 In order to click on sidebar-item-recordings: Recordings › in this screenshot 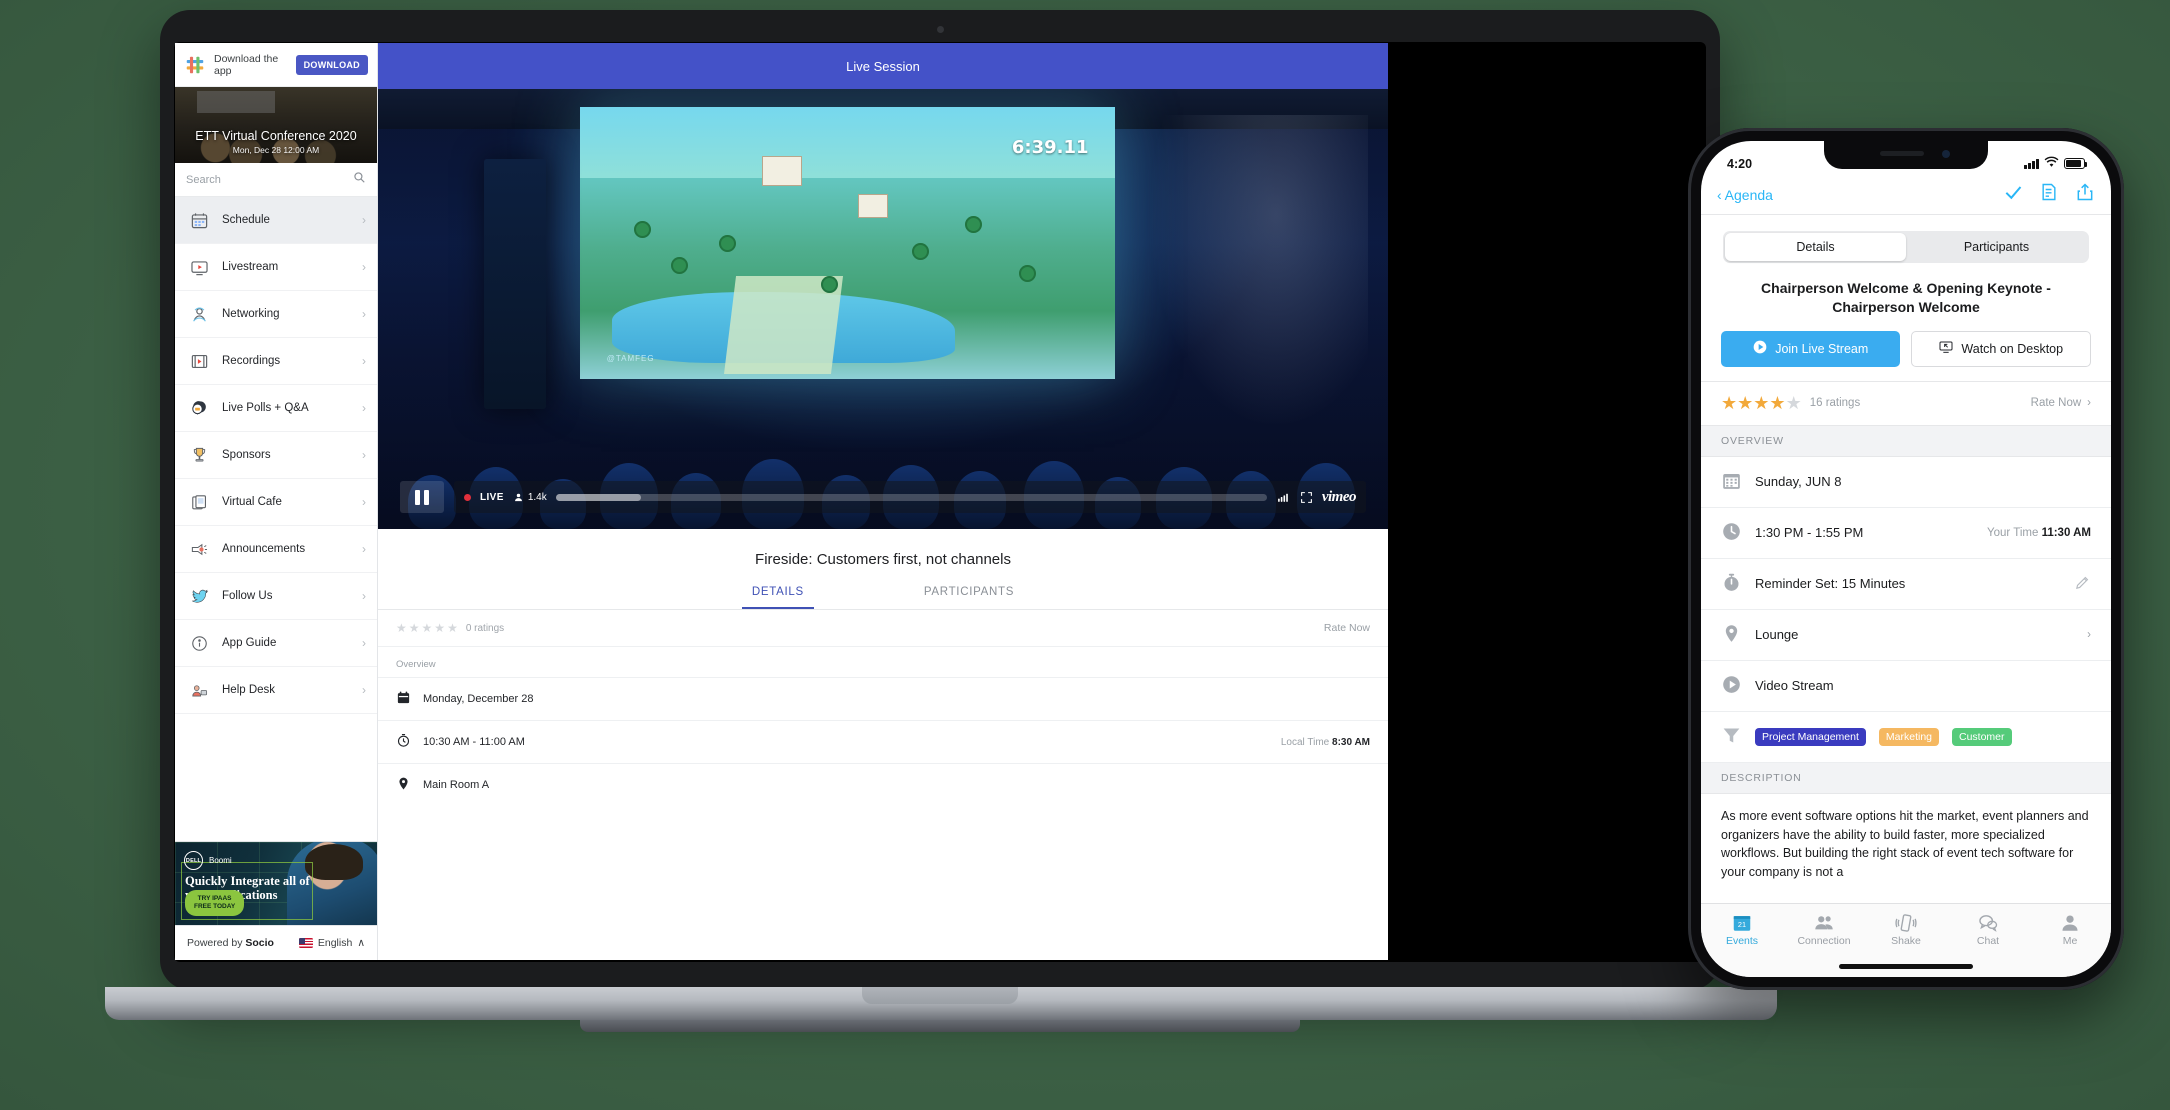, I will do `click(276, 361)`.